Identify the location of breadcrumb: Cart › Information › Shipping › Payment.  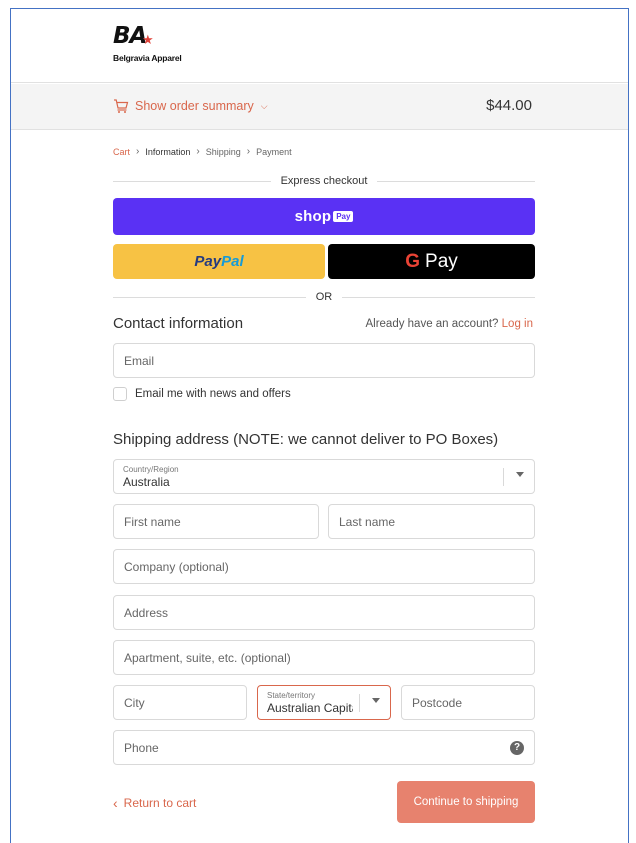
(202, 151).